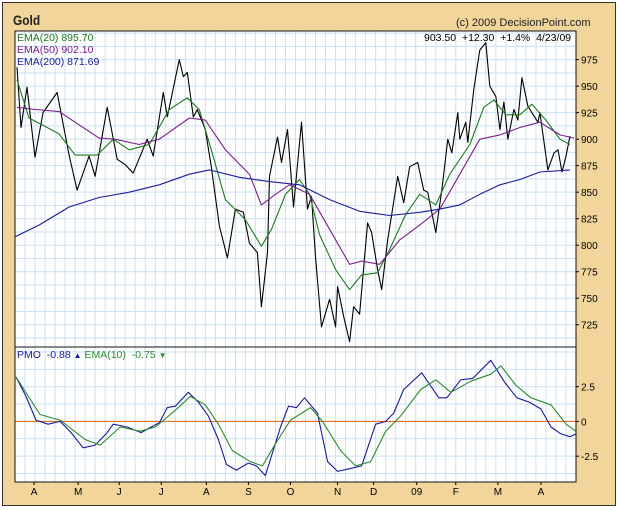 The image size is (618, 510). What do you see at coordinates (162, 355) in the screenshot?
I see `arrow-down-icon: ▼` at bounding box center [162, 355].